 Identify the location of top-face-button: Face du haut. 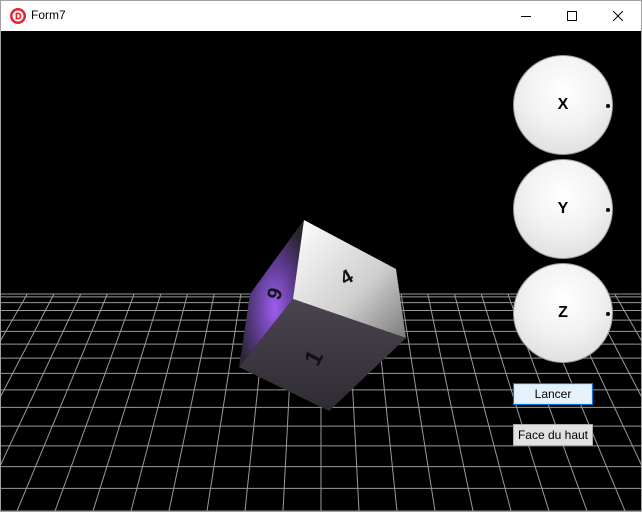
(553, 435).